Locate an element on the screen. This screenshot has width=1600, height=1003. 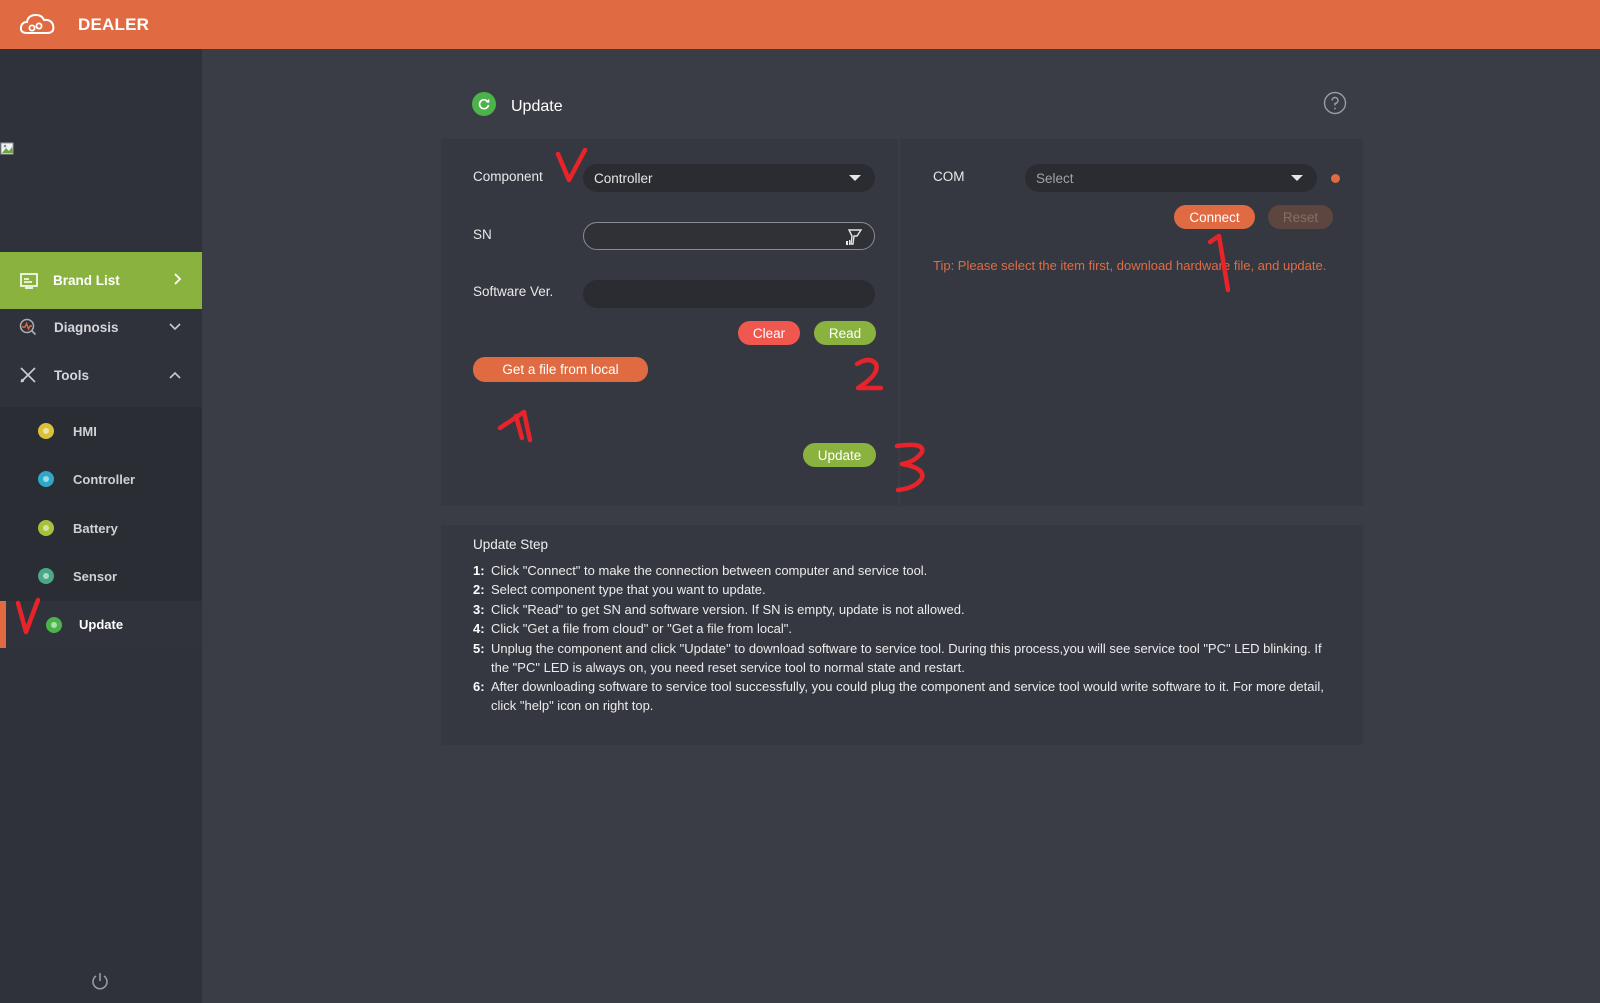
get-file-from-local-button: Get a file from local is located at coordinates (560, 369).